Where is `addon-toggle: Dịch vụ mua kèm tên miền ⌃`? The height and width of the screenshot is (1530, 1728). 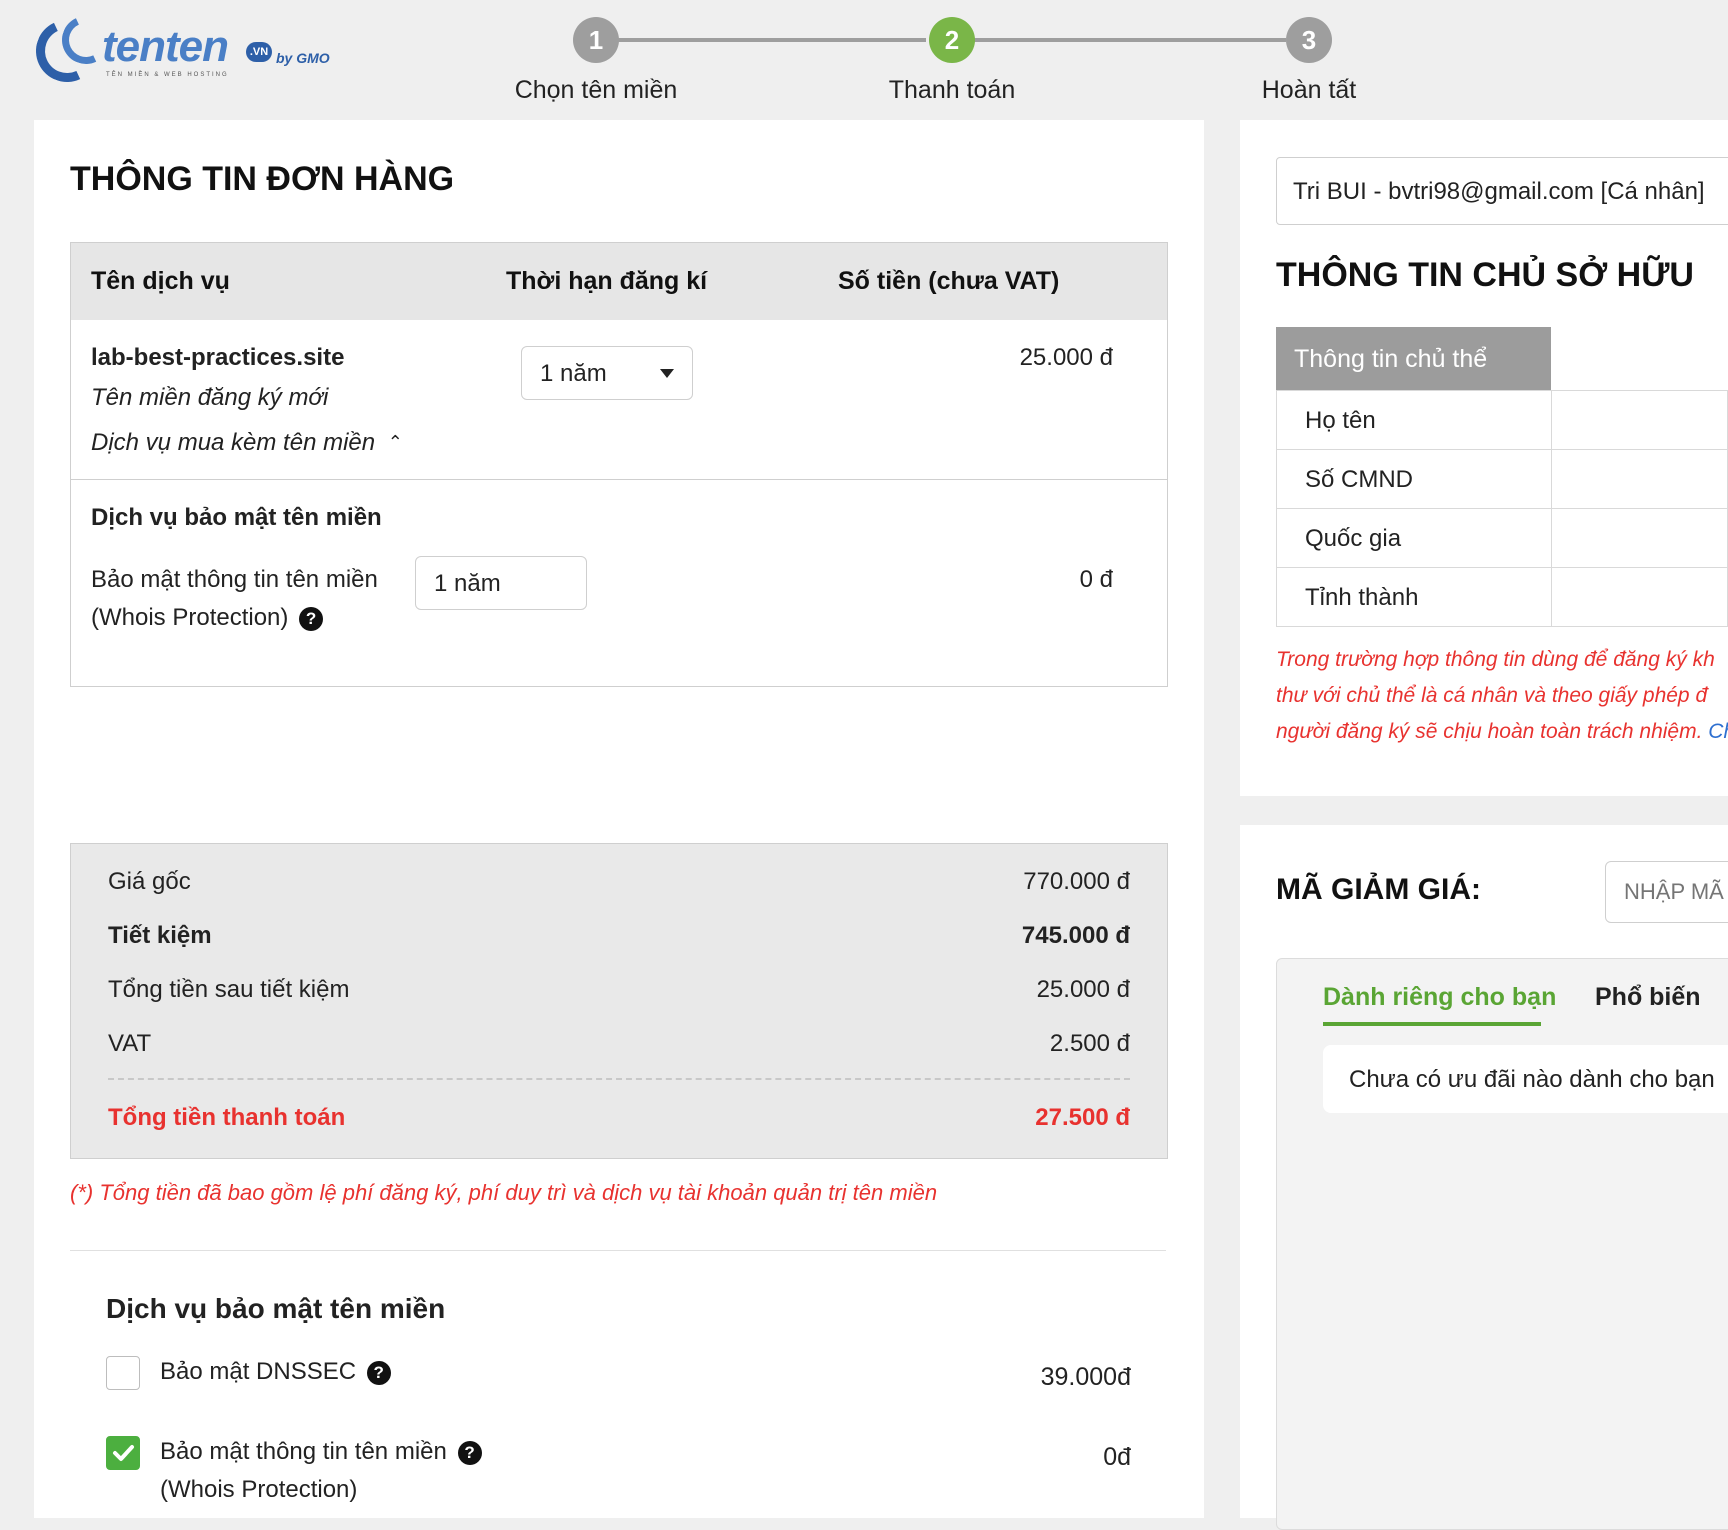
addon-toggle: Dịch vụ mua kèm tên miền ⌃ is located at coordinates (247, 443).